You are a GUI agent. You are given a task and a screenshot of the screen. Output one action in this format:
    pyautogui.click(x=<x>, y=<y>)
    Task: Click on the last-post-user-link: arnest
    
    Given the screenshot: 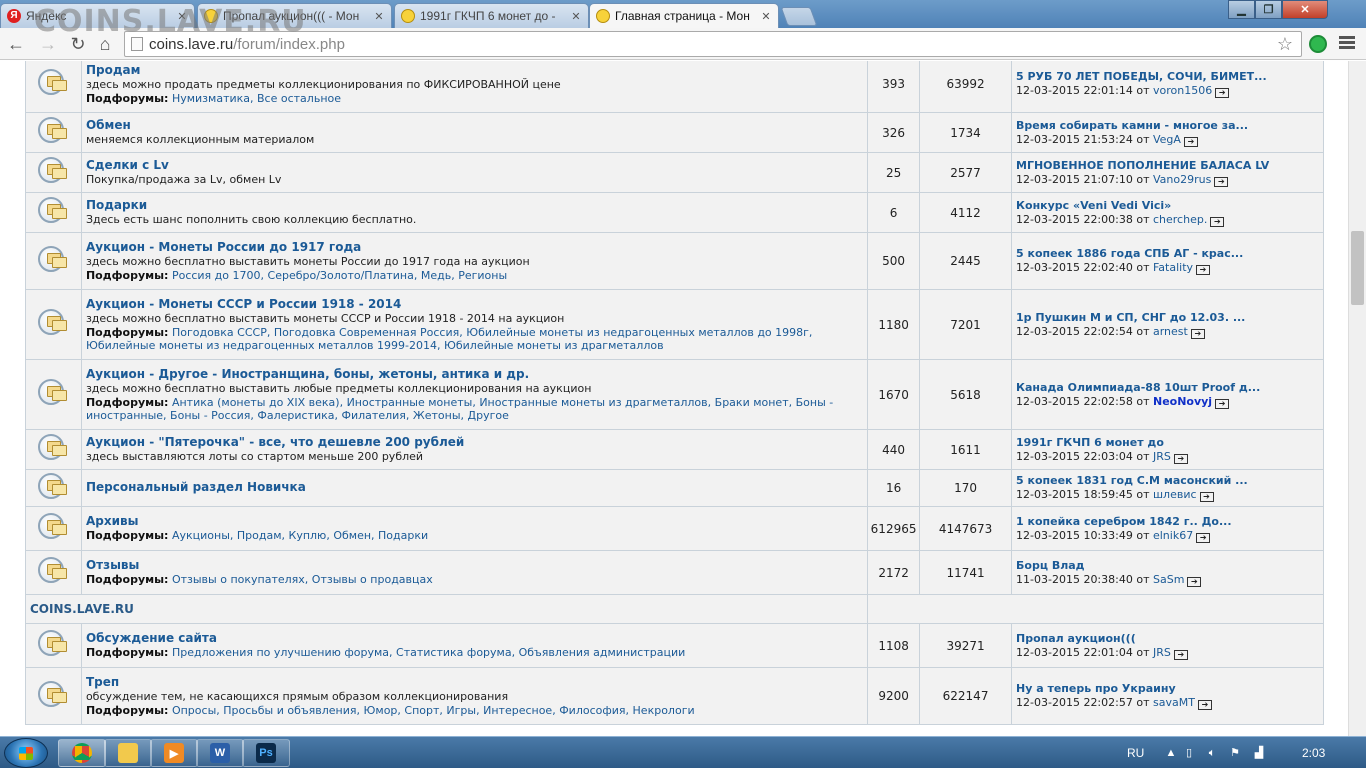 What is the action you would take?
    pyautogui.click(x=1170, y=331)
    